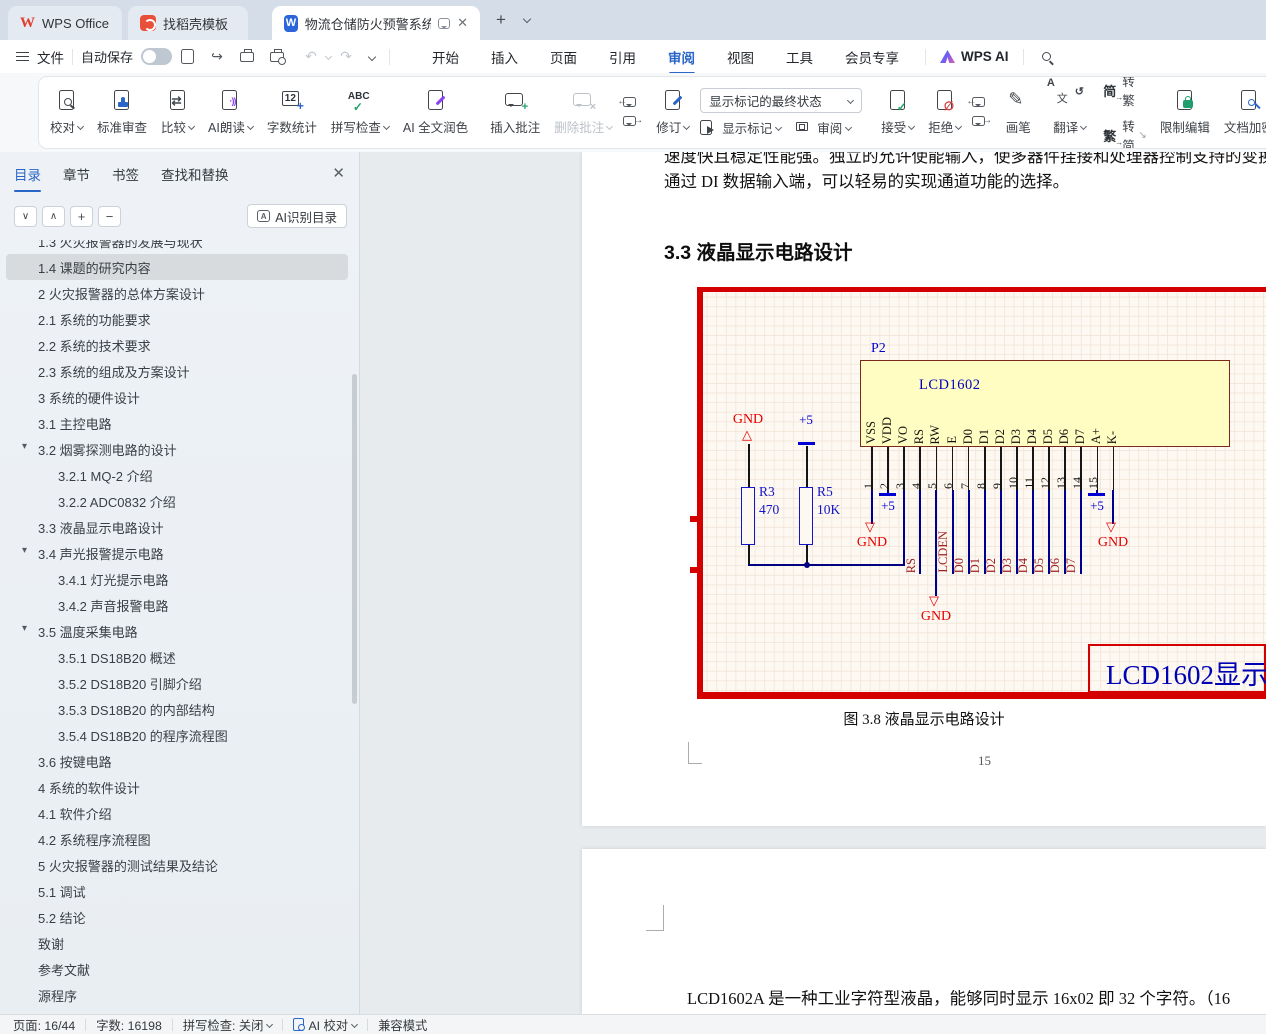  Describe the element at coordinates (297, 216) in the screenshot. I see `ai-recognize-toc-button: A AI识别目录` at that location.